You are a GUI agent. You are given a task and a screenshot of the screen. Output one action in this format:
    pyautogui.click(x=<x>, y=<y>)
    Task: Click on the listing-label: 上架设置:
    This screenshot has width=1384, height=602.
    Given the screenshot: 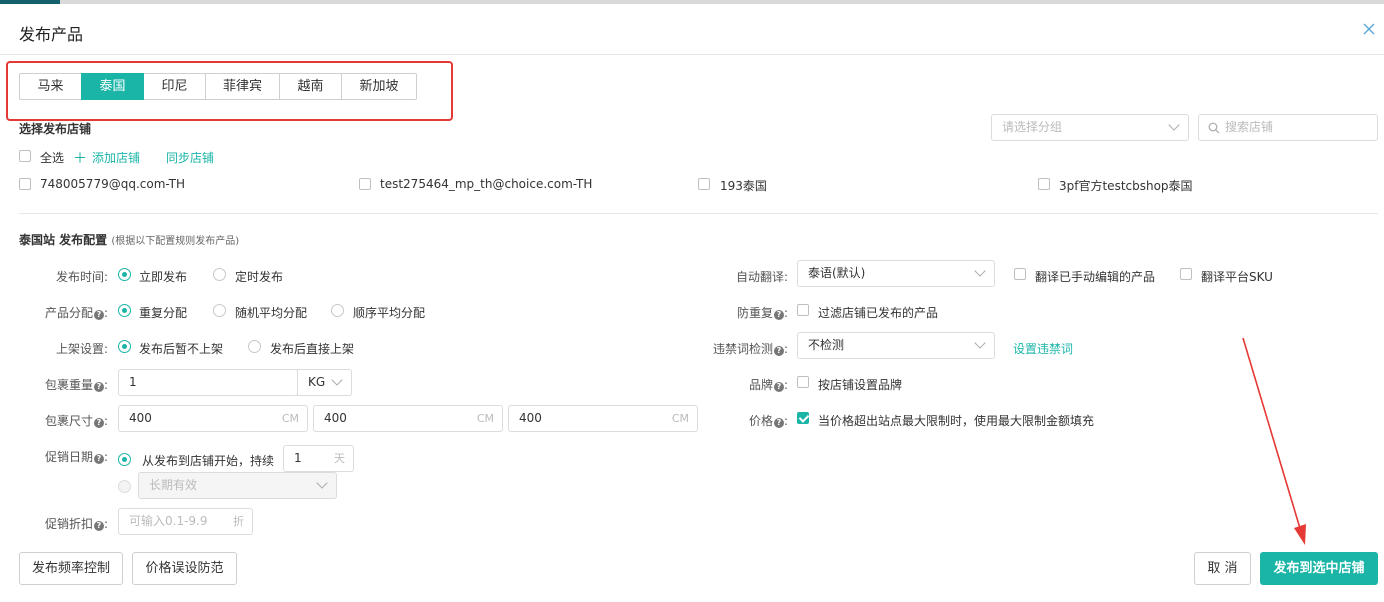 What is the action you would take?
    pyautogui.click(x=81, y=349)
    